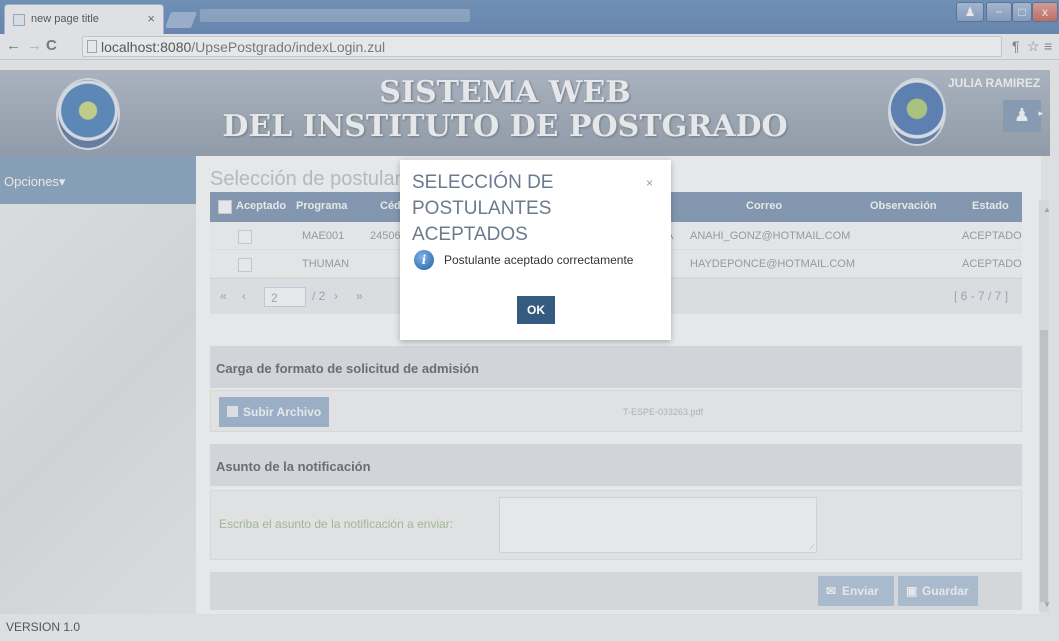  Describe the element at coordinates (483, 208) in the screenshot. I see `dialog-title: SELECCIÓN DE POSTULANTES ACEPTADOS` at that location.